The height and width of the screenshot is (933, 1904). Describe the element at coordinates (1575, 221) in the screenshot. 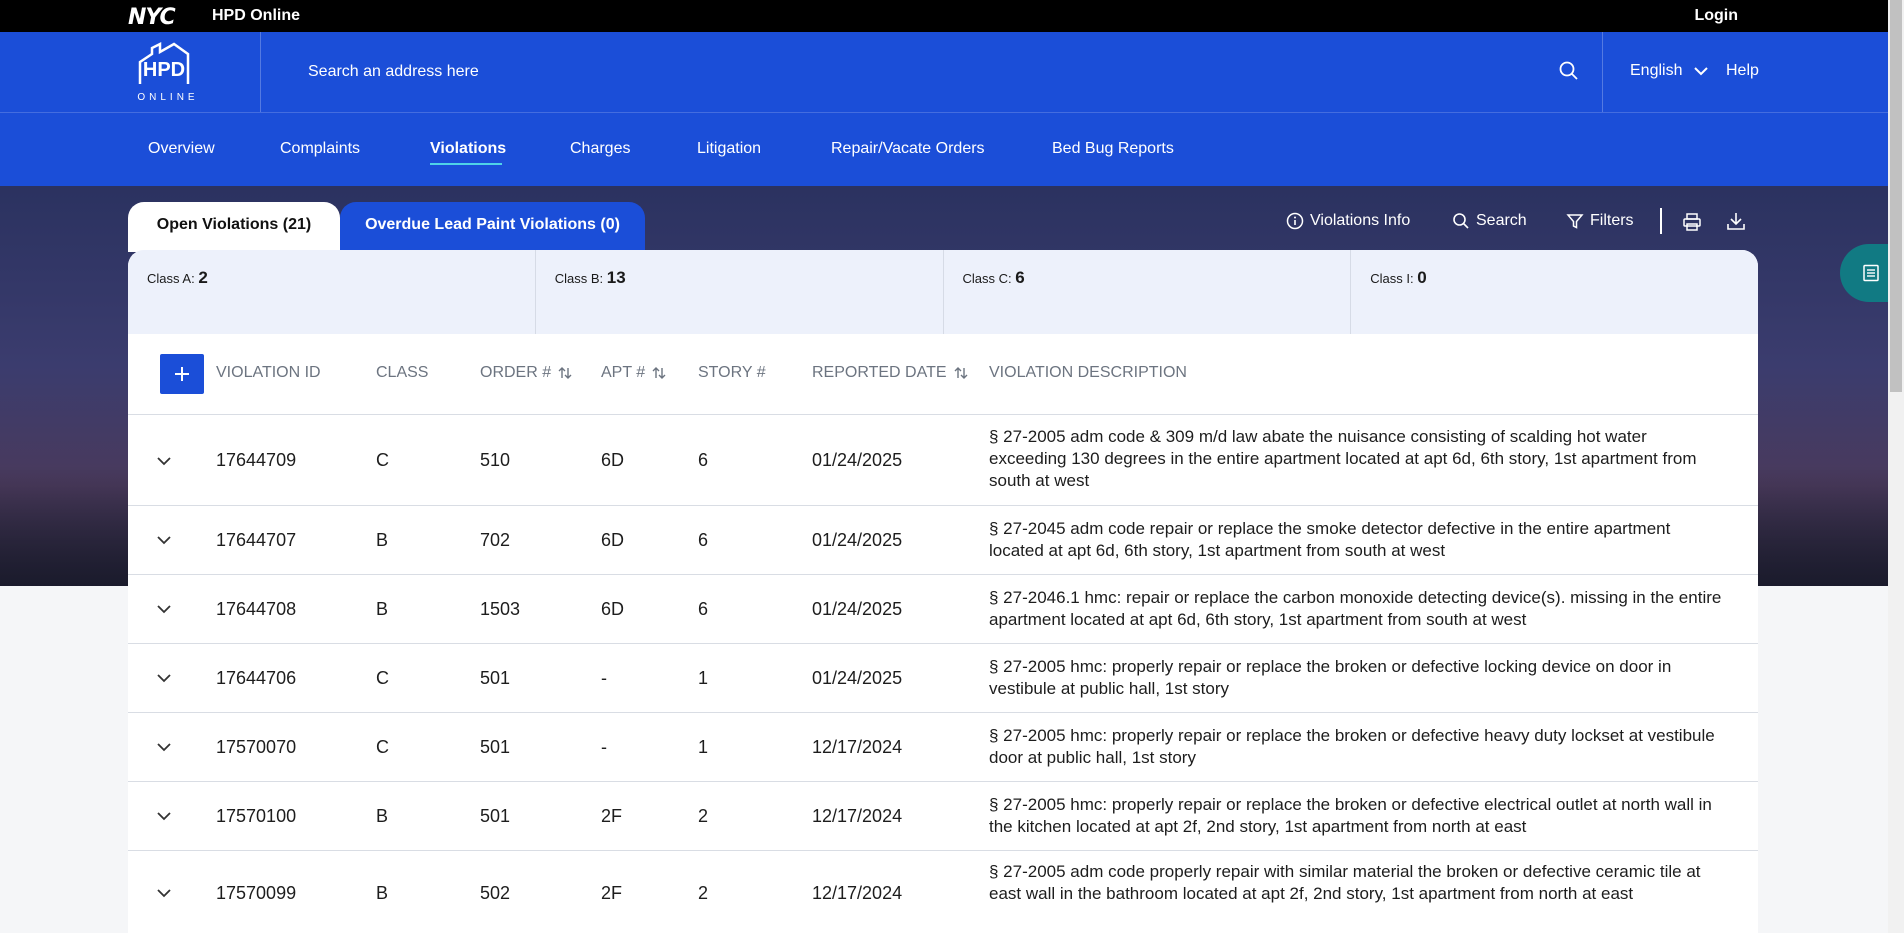

I see `filter-icon` at that location.